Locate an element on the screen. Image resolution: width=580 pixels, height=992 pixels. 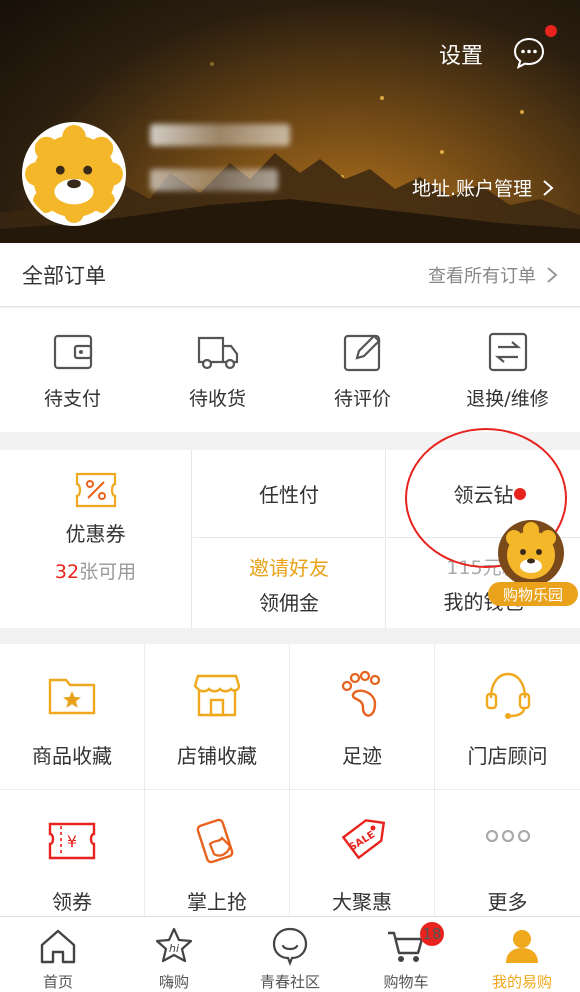
invite-label: 领佣金 is located at coordinates (289, 602).